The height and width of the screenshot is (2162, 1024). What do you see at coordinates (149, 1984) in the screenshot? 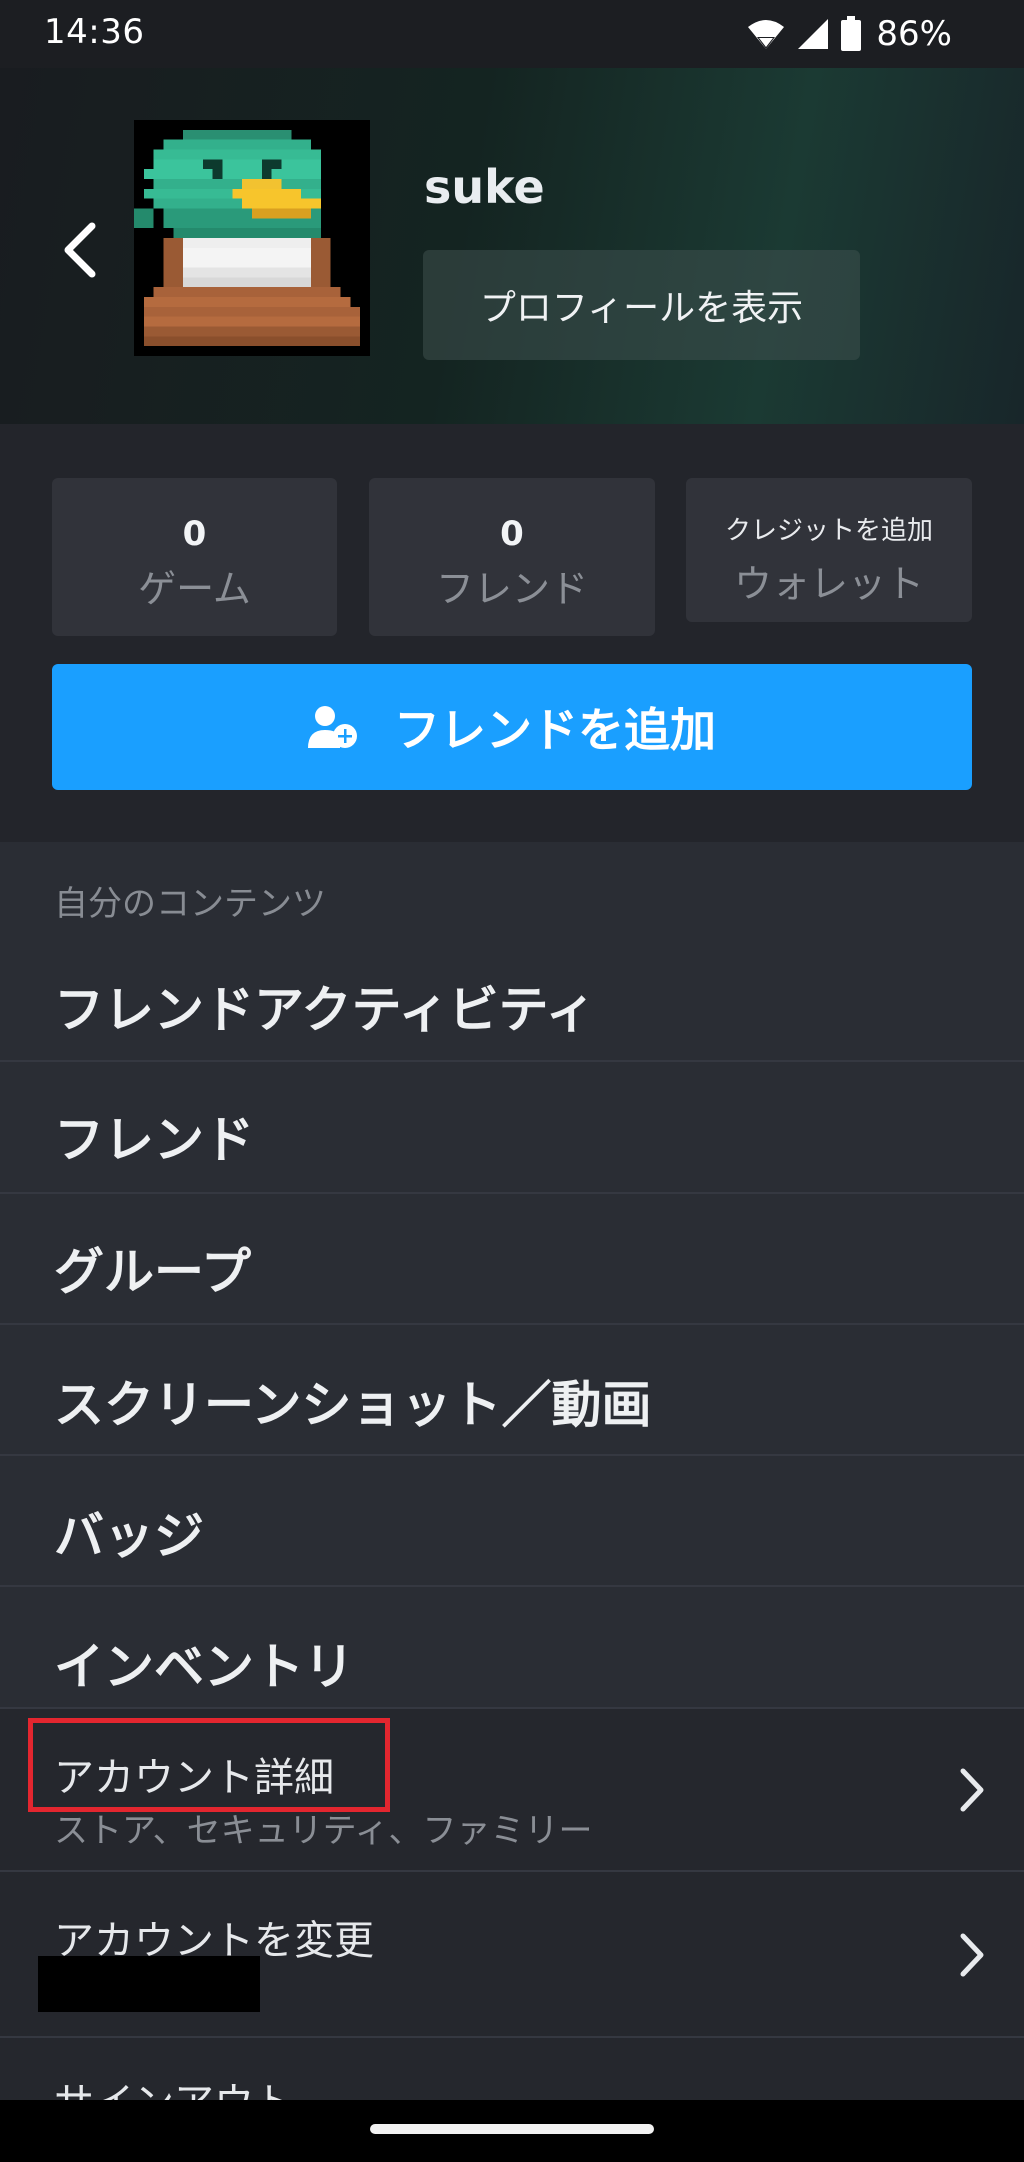
I see `redacted-block` at bounding box center [149, 1984].